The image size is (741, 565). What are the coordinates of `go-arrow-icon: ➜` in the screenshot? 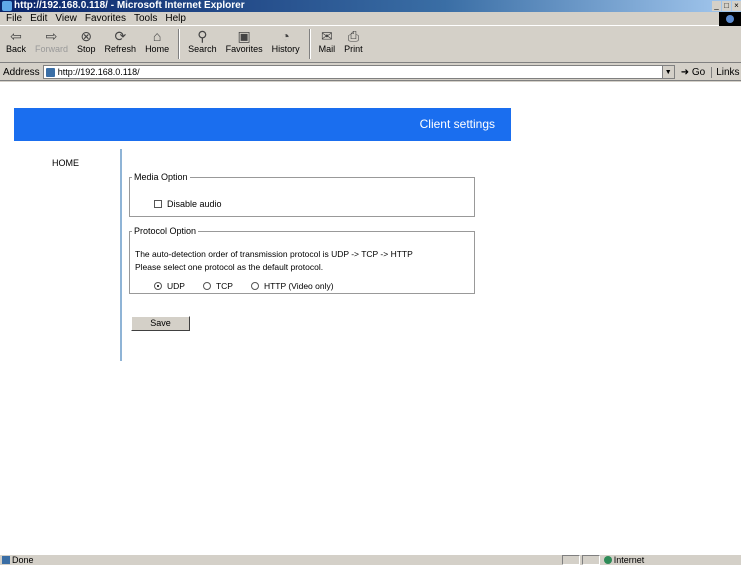 It's located at (685, 72).